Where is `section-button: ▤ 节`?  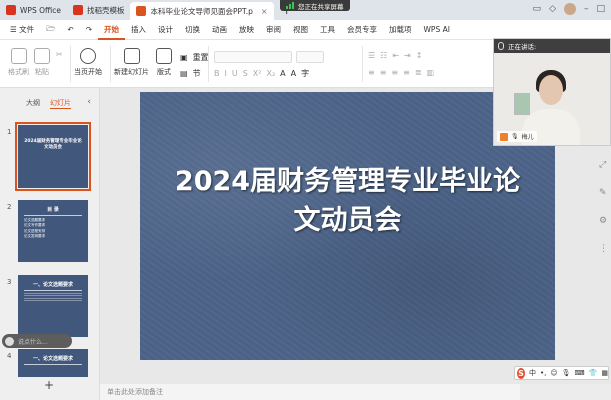
section-button: ▤ 节 is located at coordinates (190, 73).